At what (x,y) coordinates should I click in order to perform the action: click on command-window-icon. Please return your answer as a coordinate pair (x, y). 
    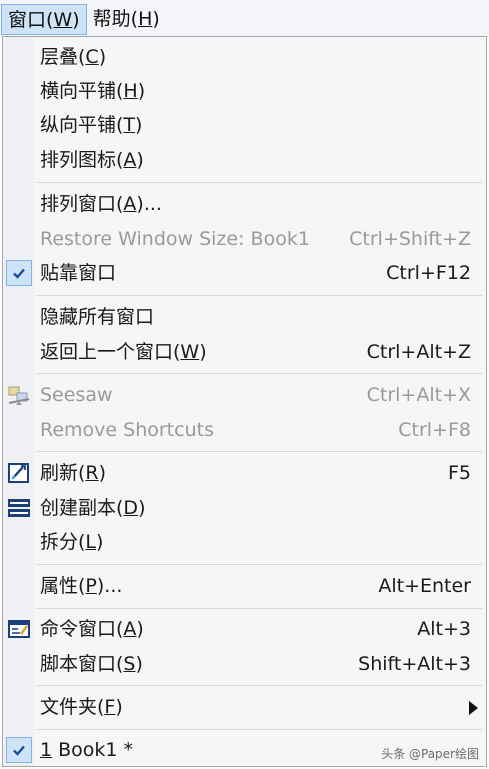
    Looking at the image, I should click on (19, 629).